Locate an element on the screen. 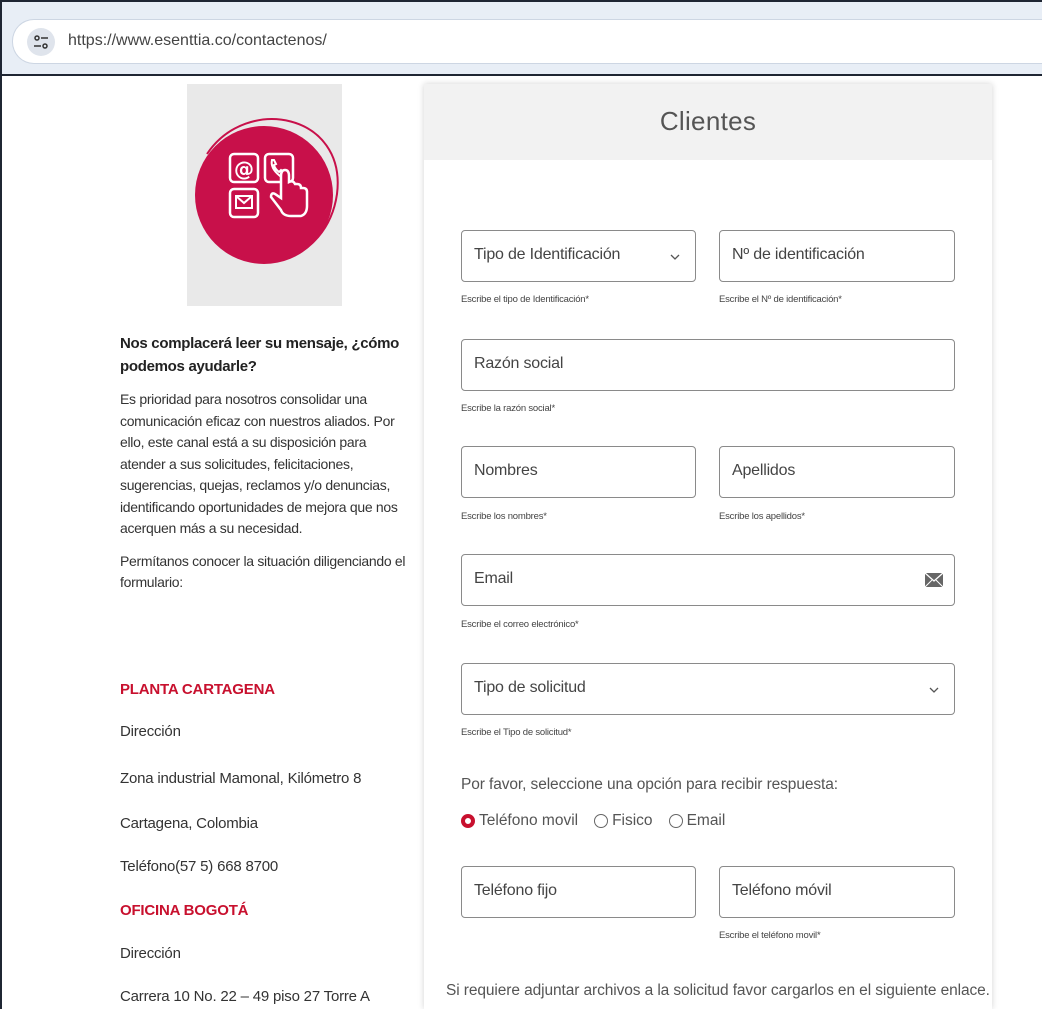 This screenshot has height=1009, width=1042. id-number-label: Nº de identificación is located at coordinates (798, 254).